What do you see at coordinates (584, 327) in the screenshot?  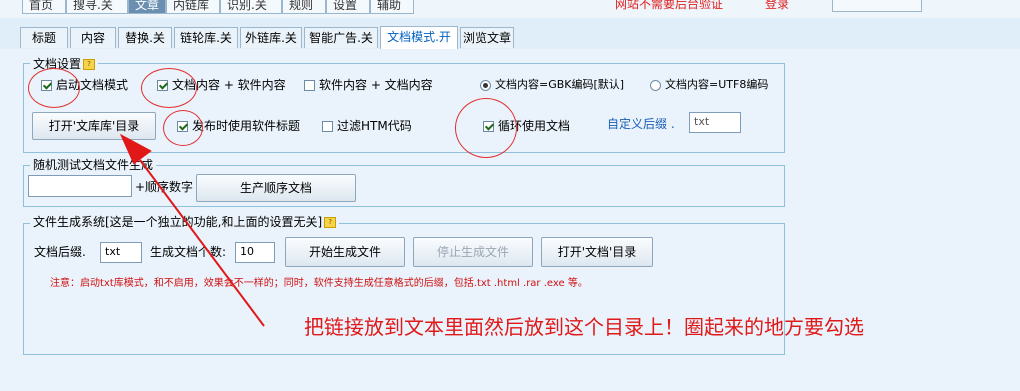 I see `annotation-text: 把链接放到文本里面然后放到这个目录上！圈起来的地方要勾选` at bounding box center [584, 327].